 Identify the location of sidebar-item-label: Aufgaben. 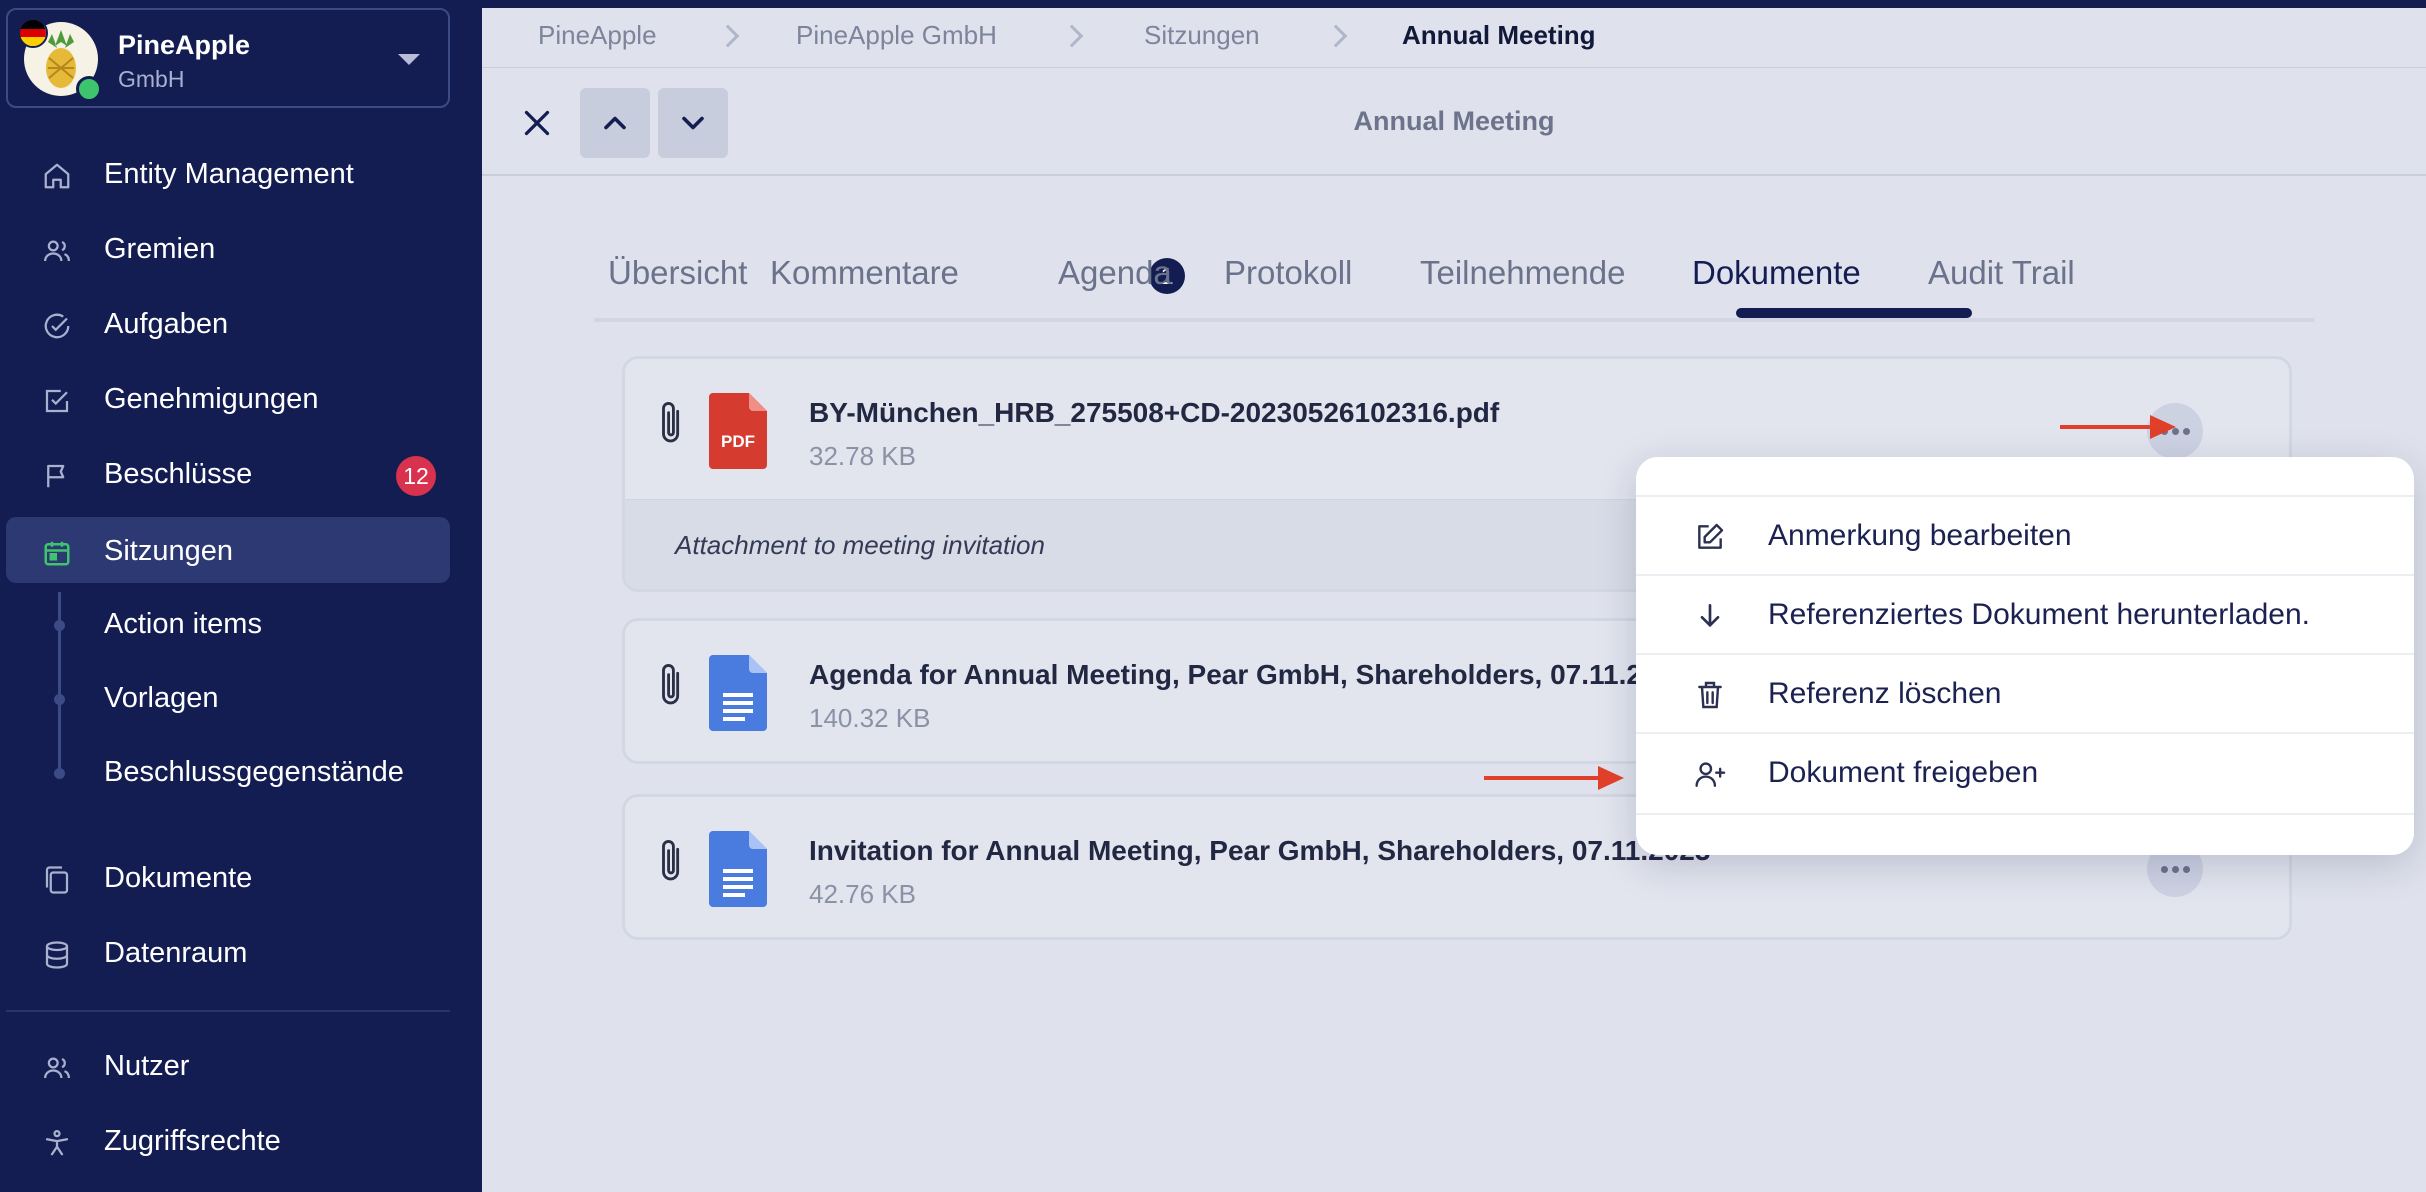
(166, 324).